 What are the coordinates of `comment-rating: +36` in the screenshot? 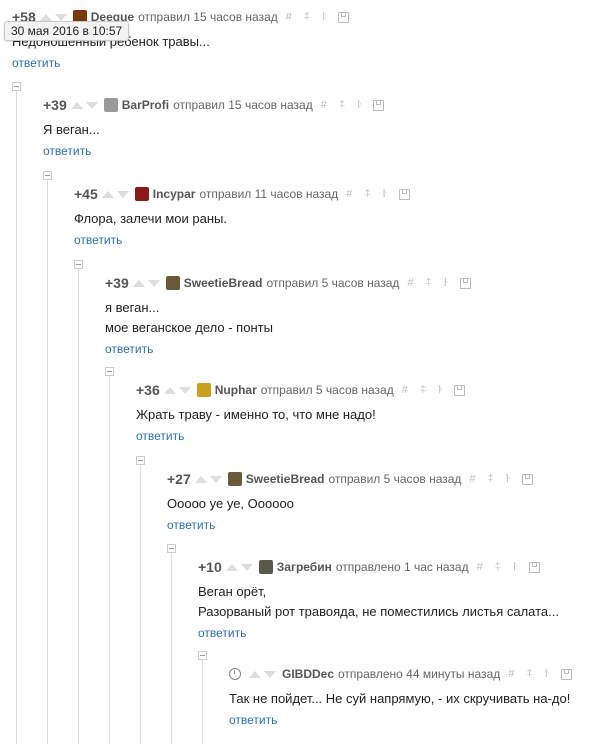 It's located at (148, 390).